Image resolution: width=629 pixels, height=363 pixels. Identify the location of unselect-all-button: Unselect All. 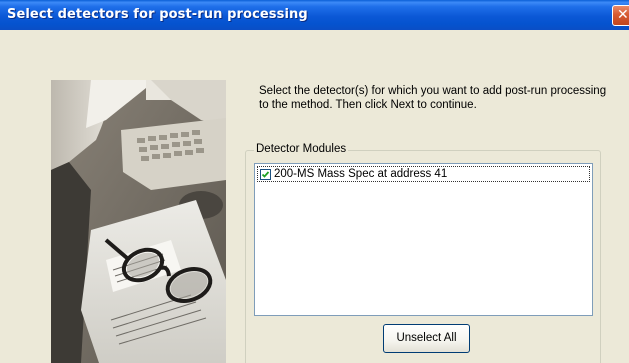
(426, 338).